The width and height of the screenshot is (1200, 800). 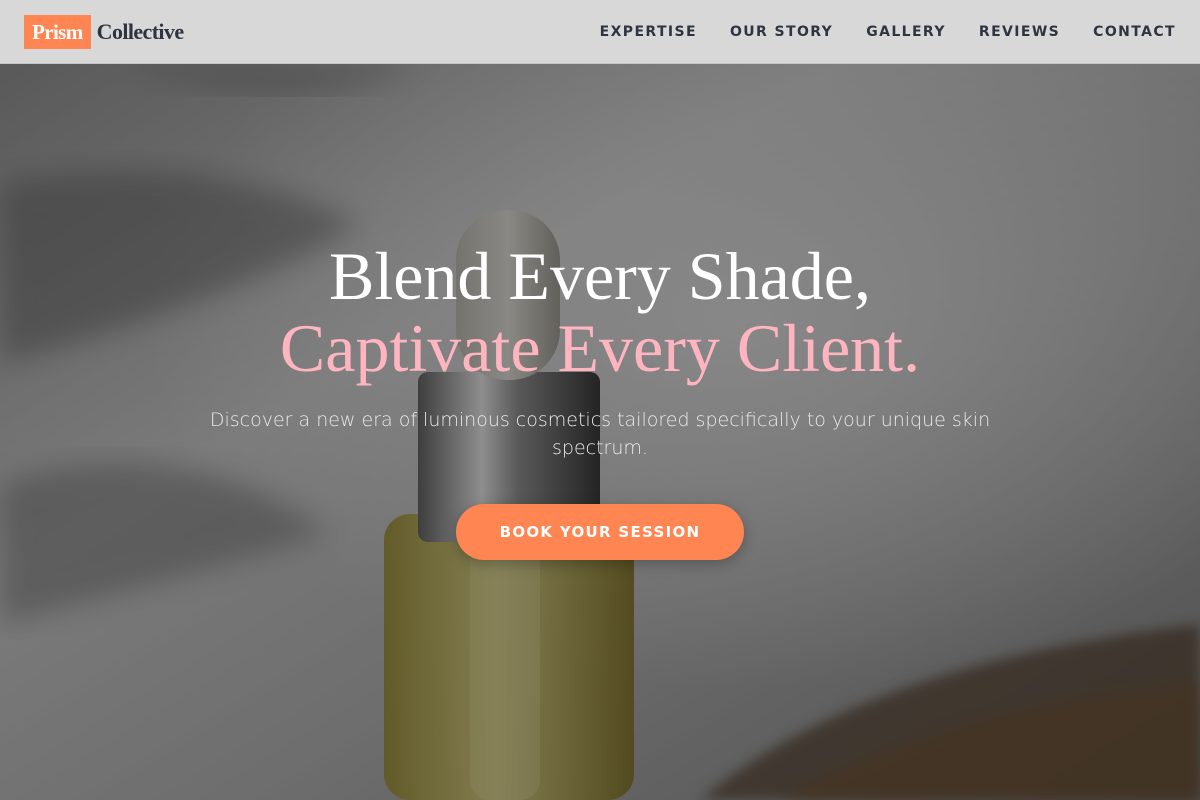 What do you see at coordinates (600, 532) in the screenshot?
I see `book-session-button: BOOK YOUR SESSION` at bounding box center [600, 532].